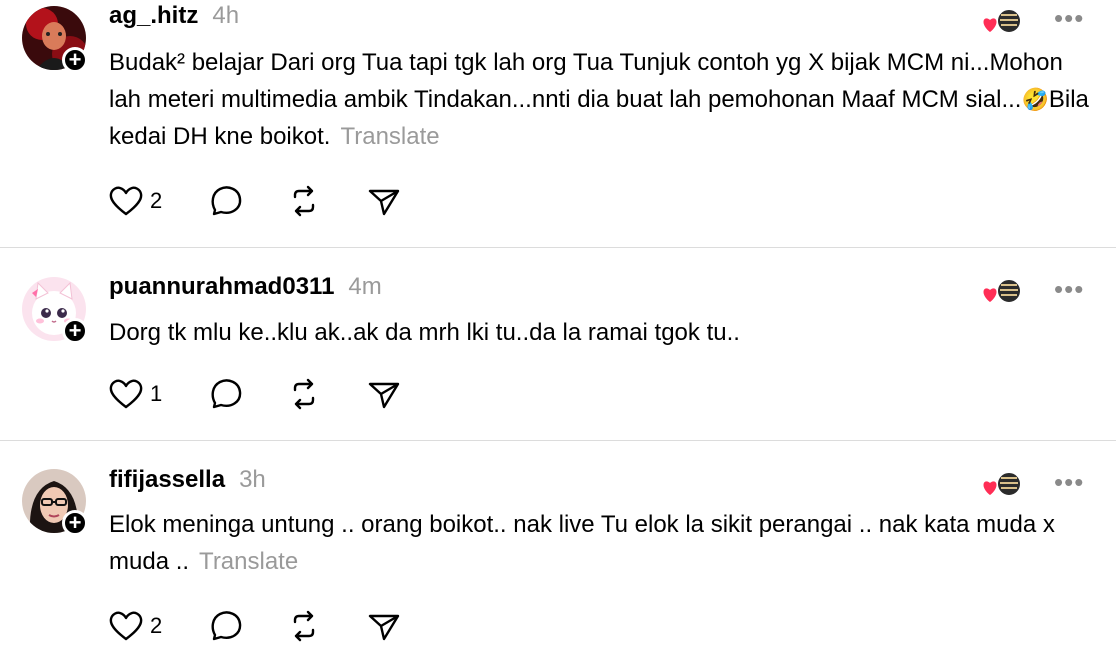 This screenshot has width=1116, height=658. What do you see at coordinates (221, 286) in the screenshot?
I see `username: puannurahmad0311` at bounding box center [221, 286].